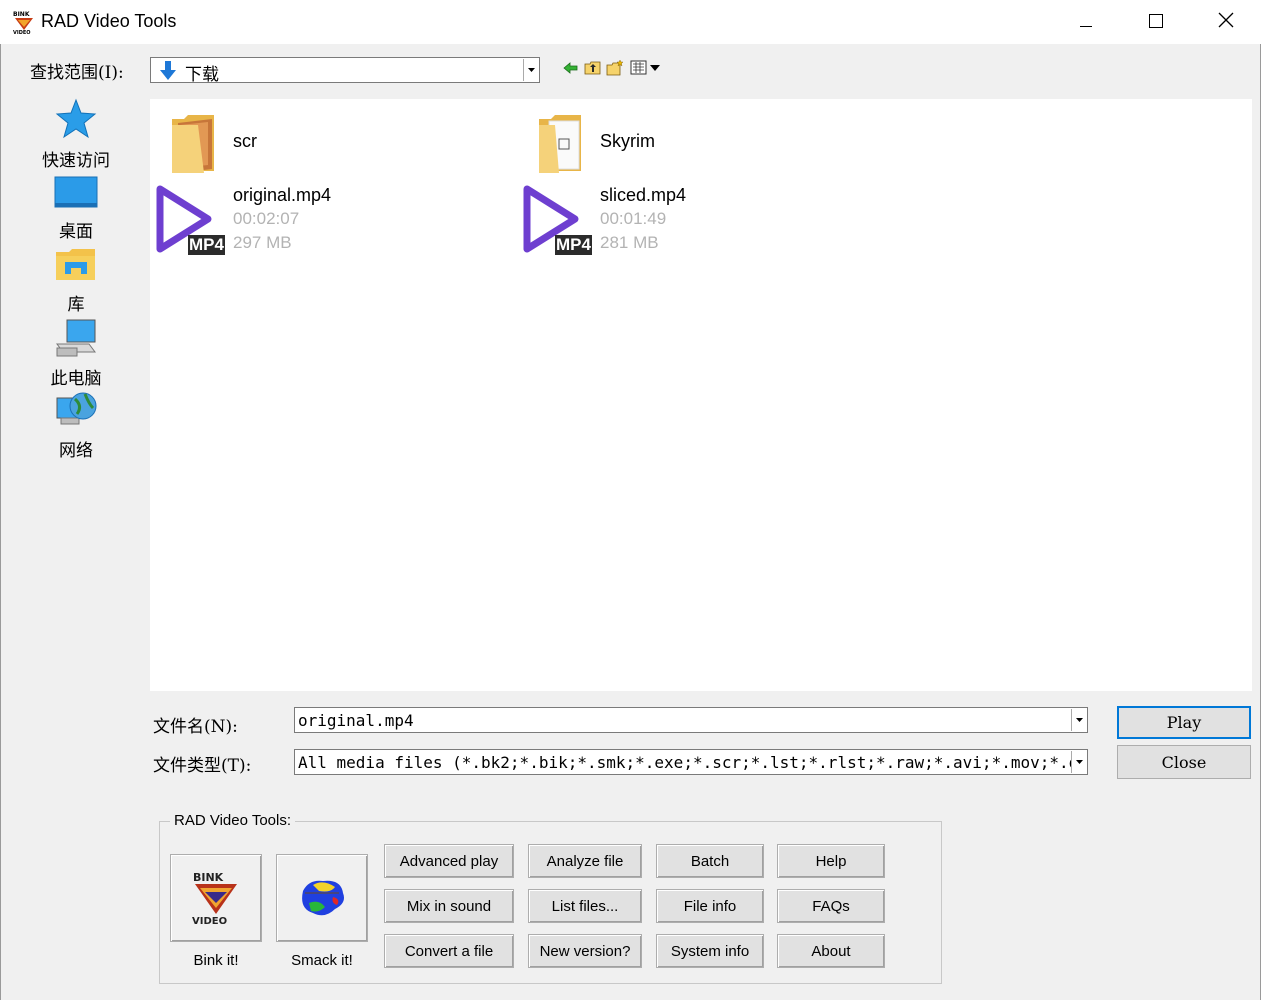 The height and width of the screenshot is (1000, 1261). Describe the element at coordinates (593, 68) in the screenshot. I see `up-folder-icon` at that location.